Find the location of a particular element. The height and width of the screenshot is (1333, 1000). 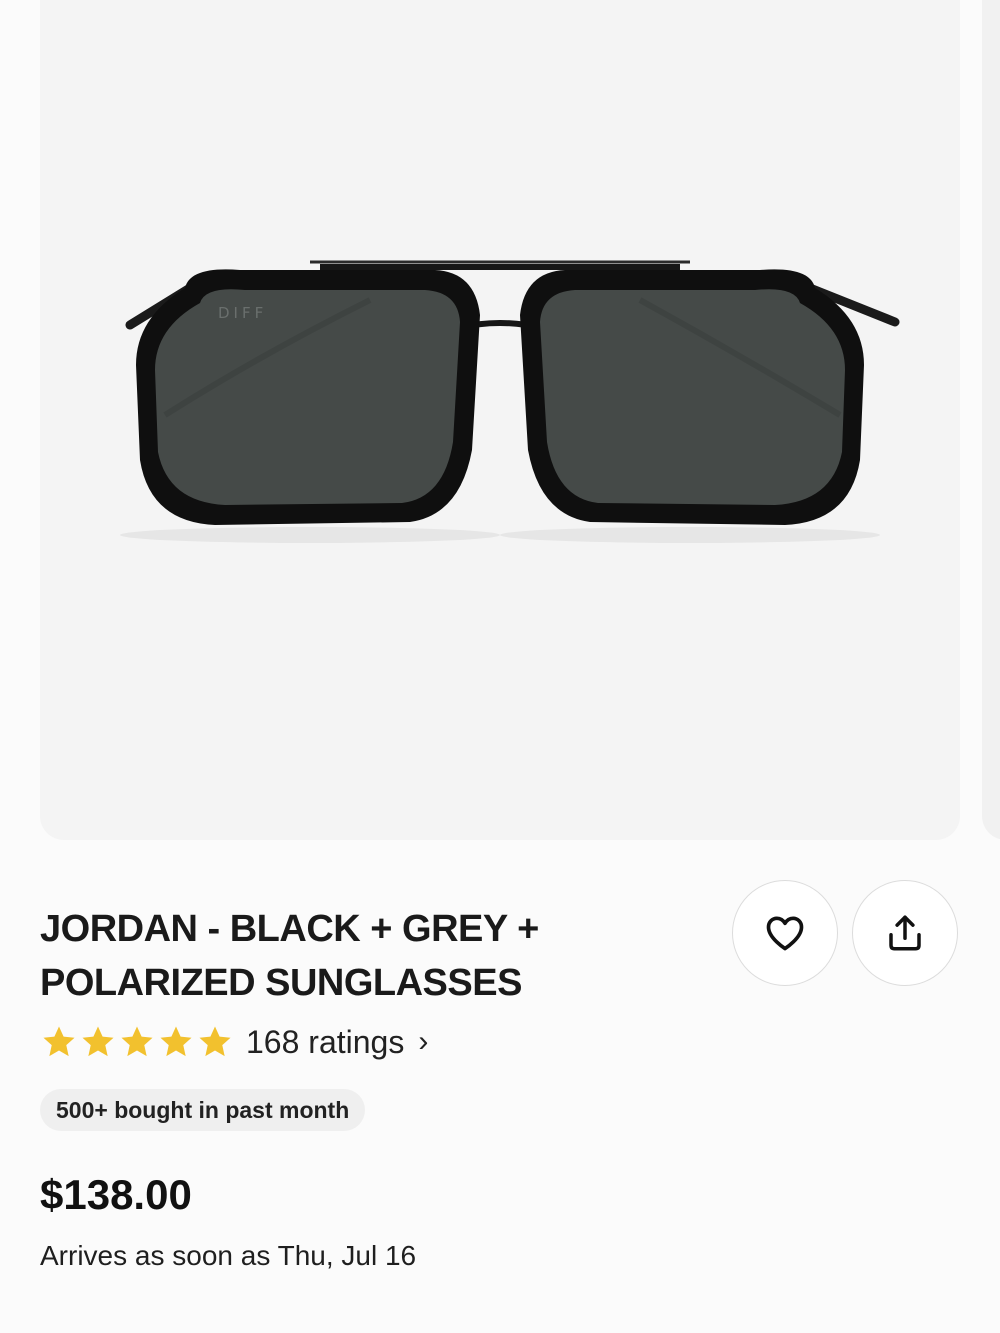

share-icon is located at coordinates (905, 933).